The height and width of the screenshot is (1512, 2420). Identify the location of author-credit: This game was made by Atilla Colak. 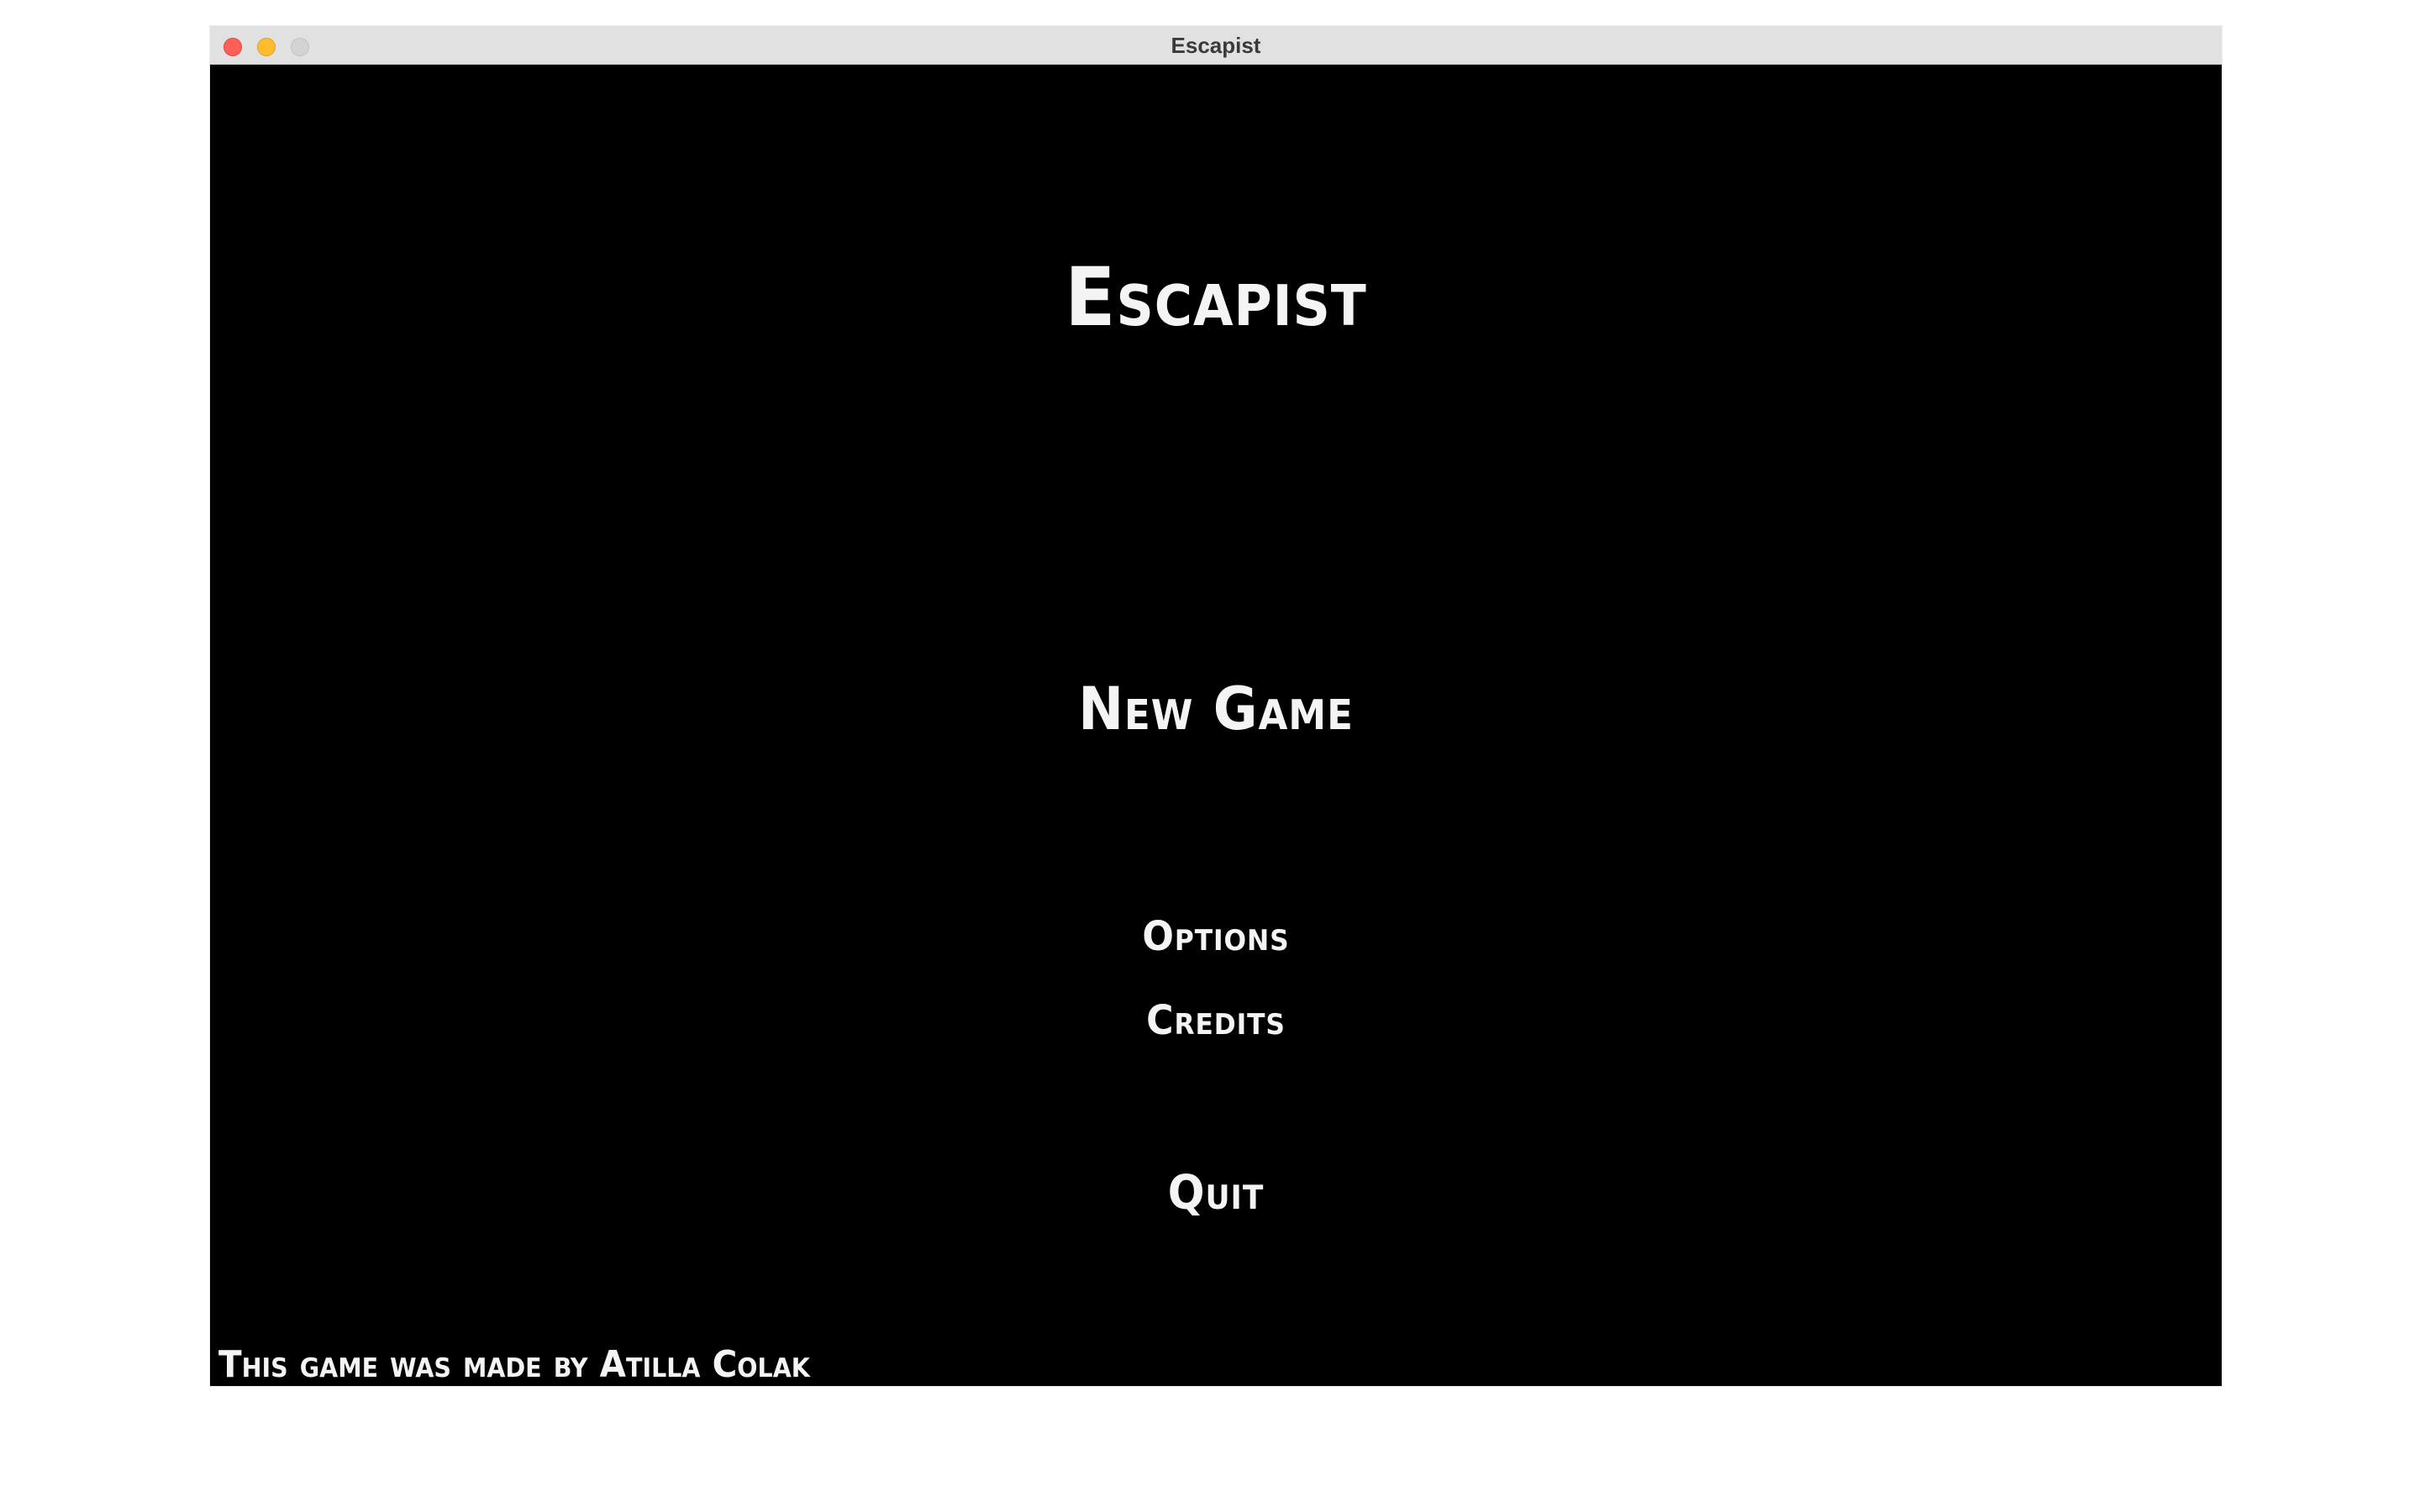
(514, 1364).